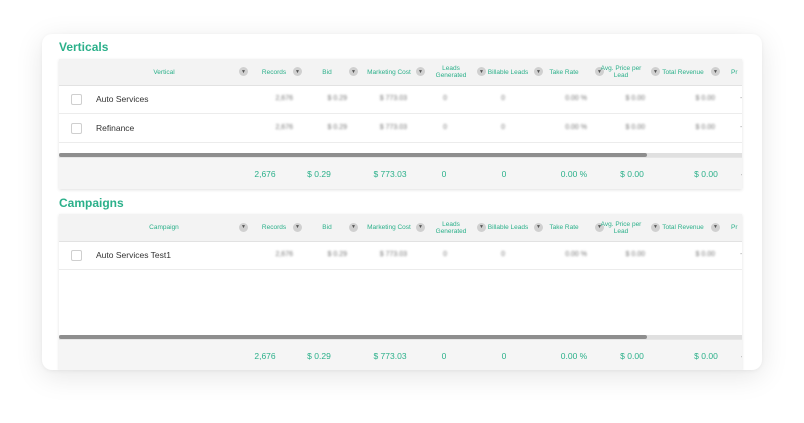 Image resolution: width=804 pixels, height=423 pixels. Describe the element at coordinates (164, 227) in the screenshot. I see `col-header-campaign: Campaign` at that location.